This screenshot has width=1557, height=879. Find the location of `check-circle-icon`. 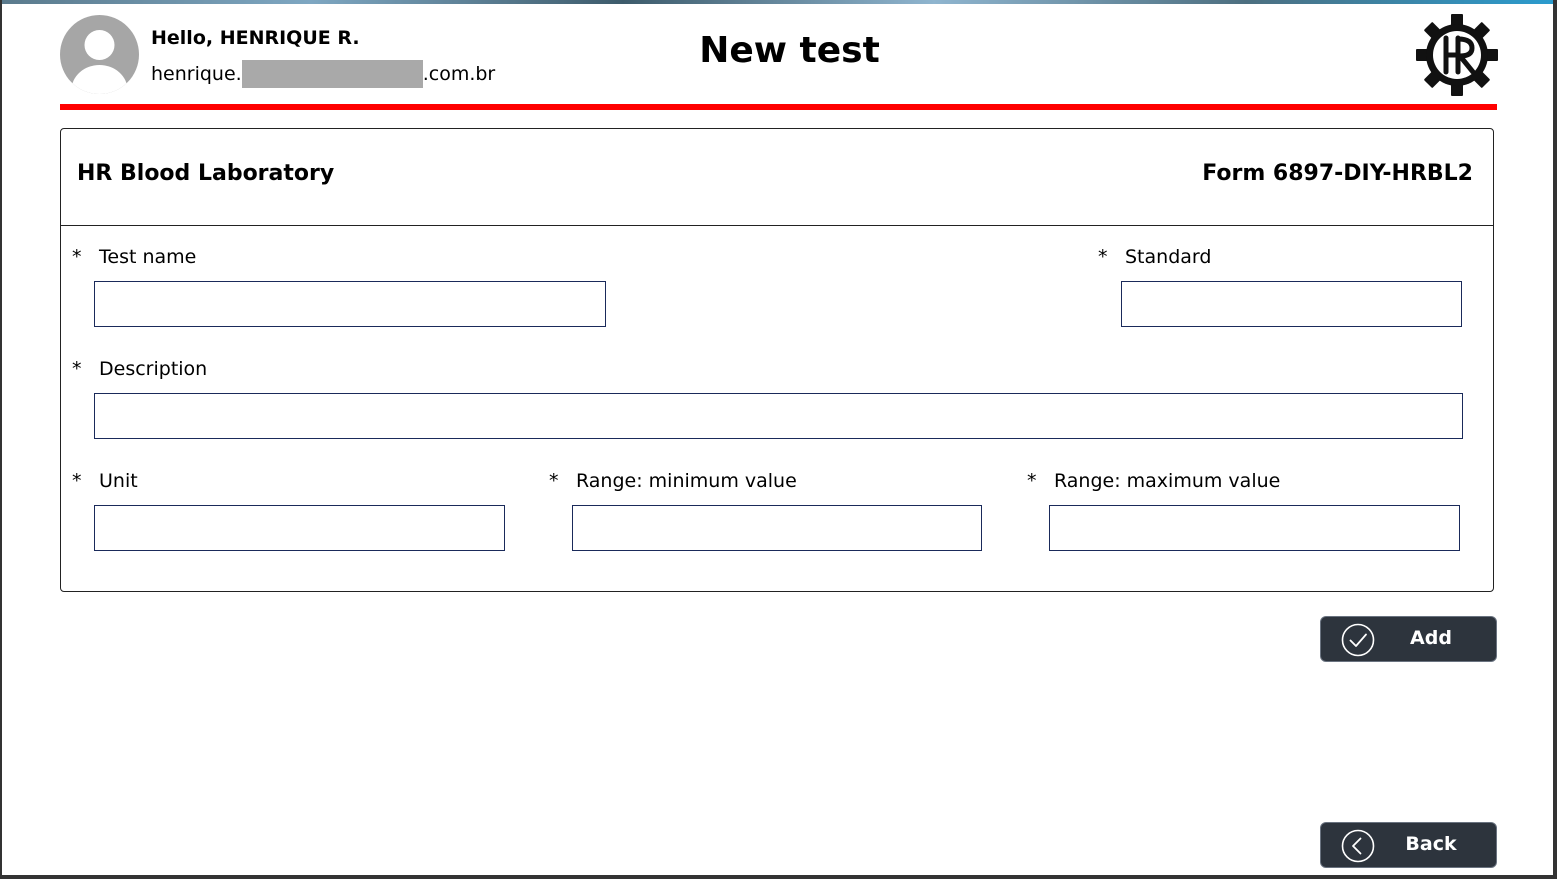

check-circle-icon is located at coordinates (1358, 640).